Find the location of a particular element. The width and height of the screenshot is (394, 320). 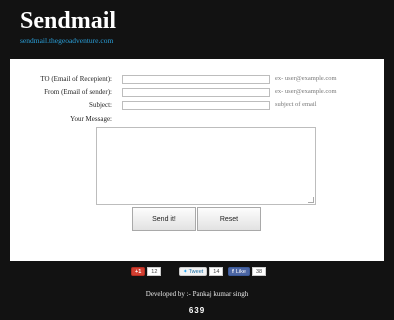

like-label: Like is located at coordinates (240, 271).